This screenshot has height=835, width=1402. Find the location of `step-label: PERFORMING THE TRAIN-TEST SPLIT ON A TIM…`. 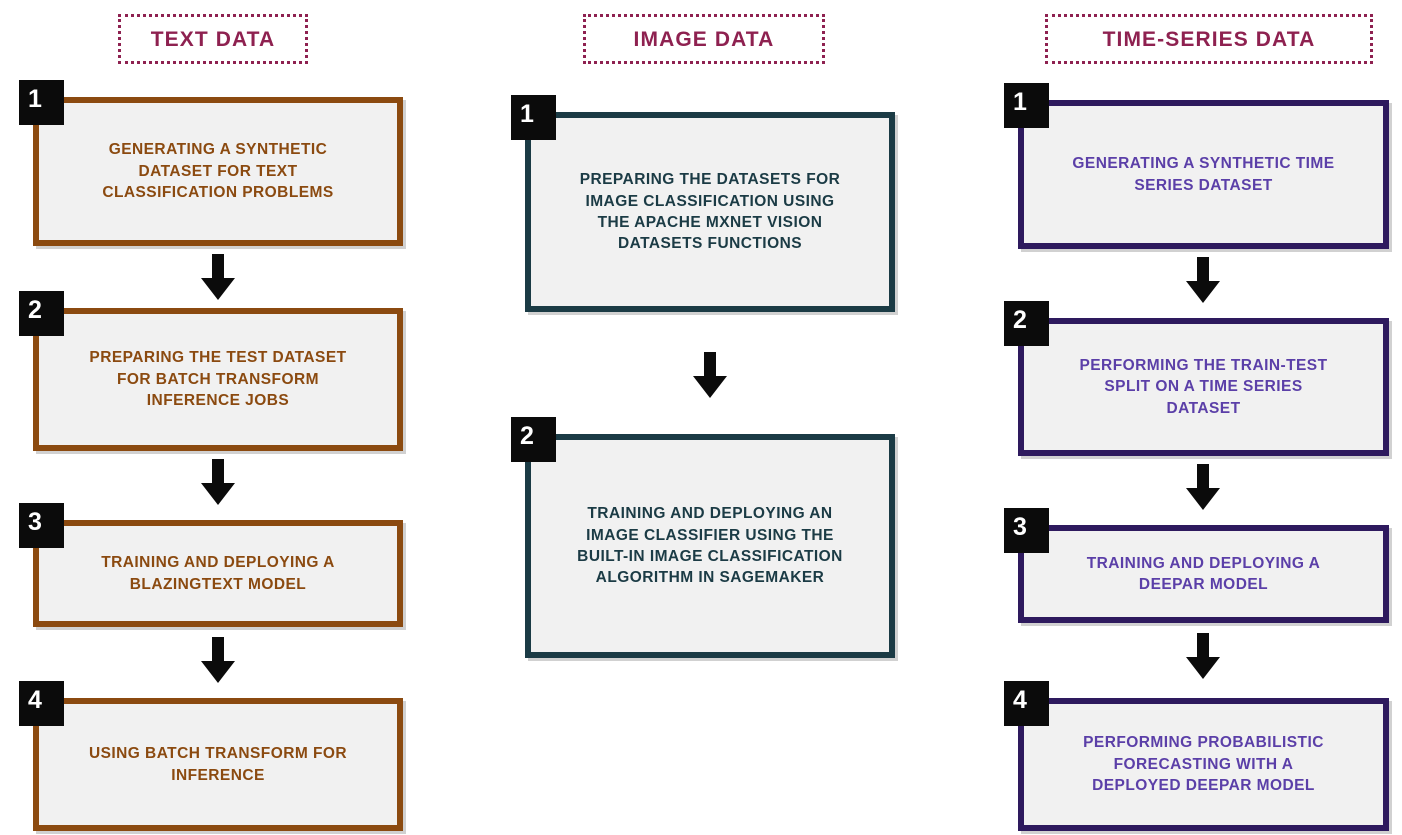

step-label: PERFORMING THE TRAIN-TEST SPLIT ON A TIM… is located at coordinates (1203, 386).